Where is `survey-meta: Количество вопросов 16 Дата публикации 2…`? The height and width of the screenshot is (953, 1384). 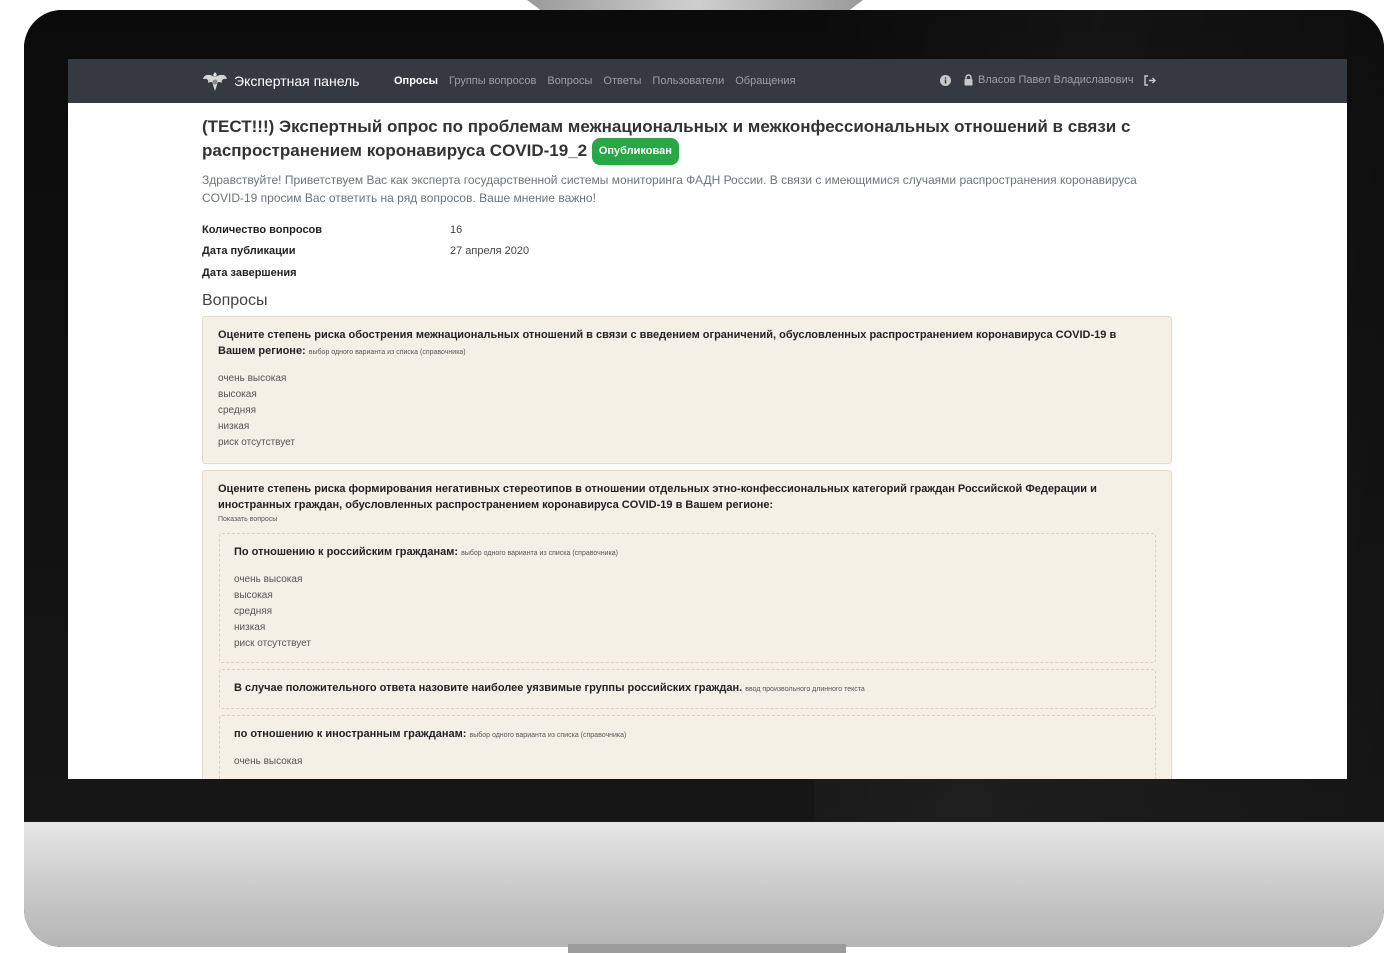 survey-meta: Количество вопросов 16 Дата публикации 2… is located at coordinates (687, 251).